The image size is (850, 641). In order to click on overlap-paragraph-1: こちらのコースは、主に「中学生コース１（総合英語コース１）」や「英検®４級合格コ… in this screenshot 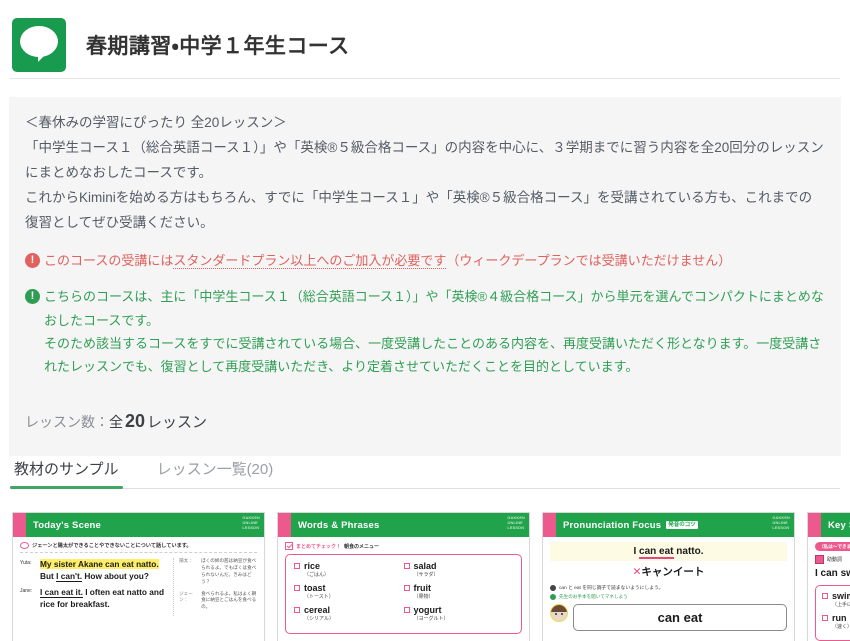, I will do `click(434, 308)`.